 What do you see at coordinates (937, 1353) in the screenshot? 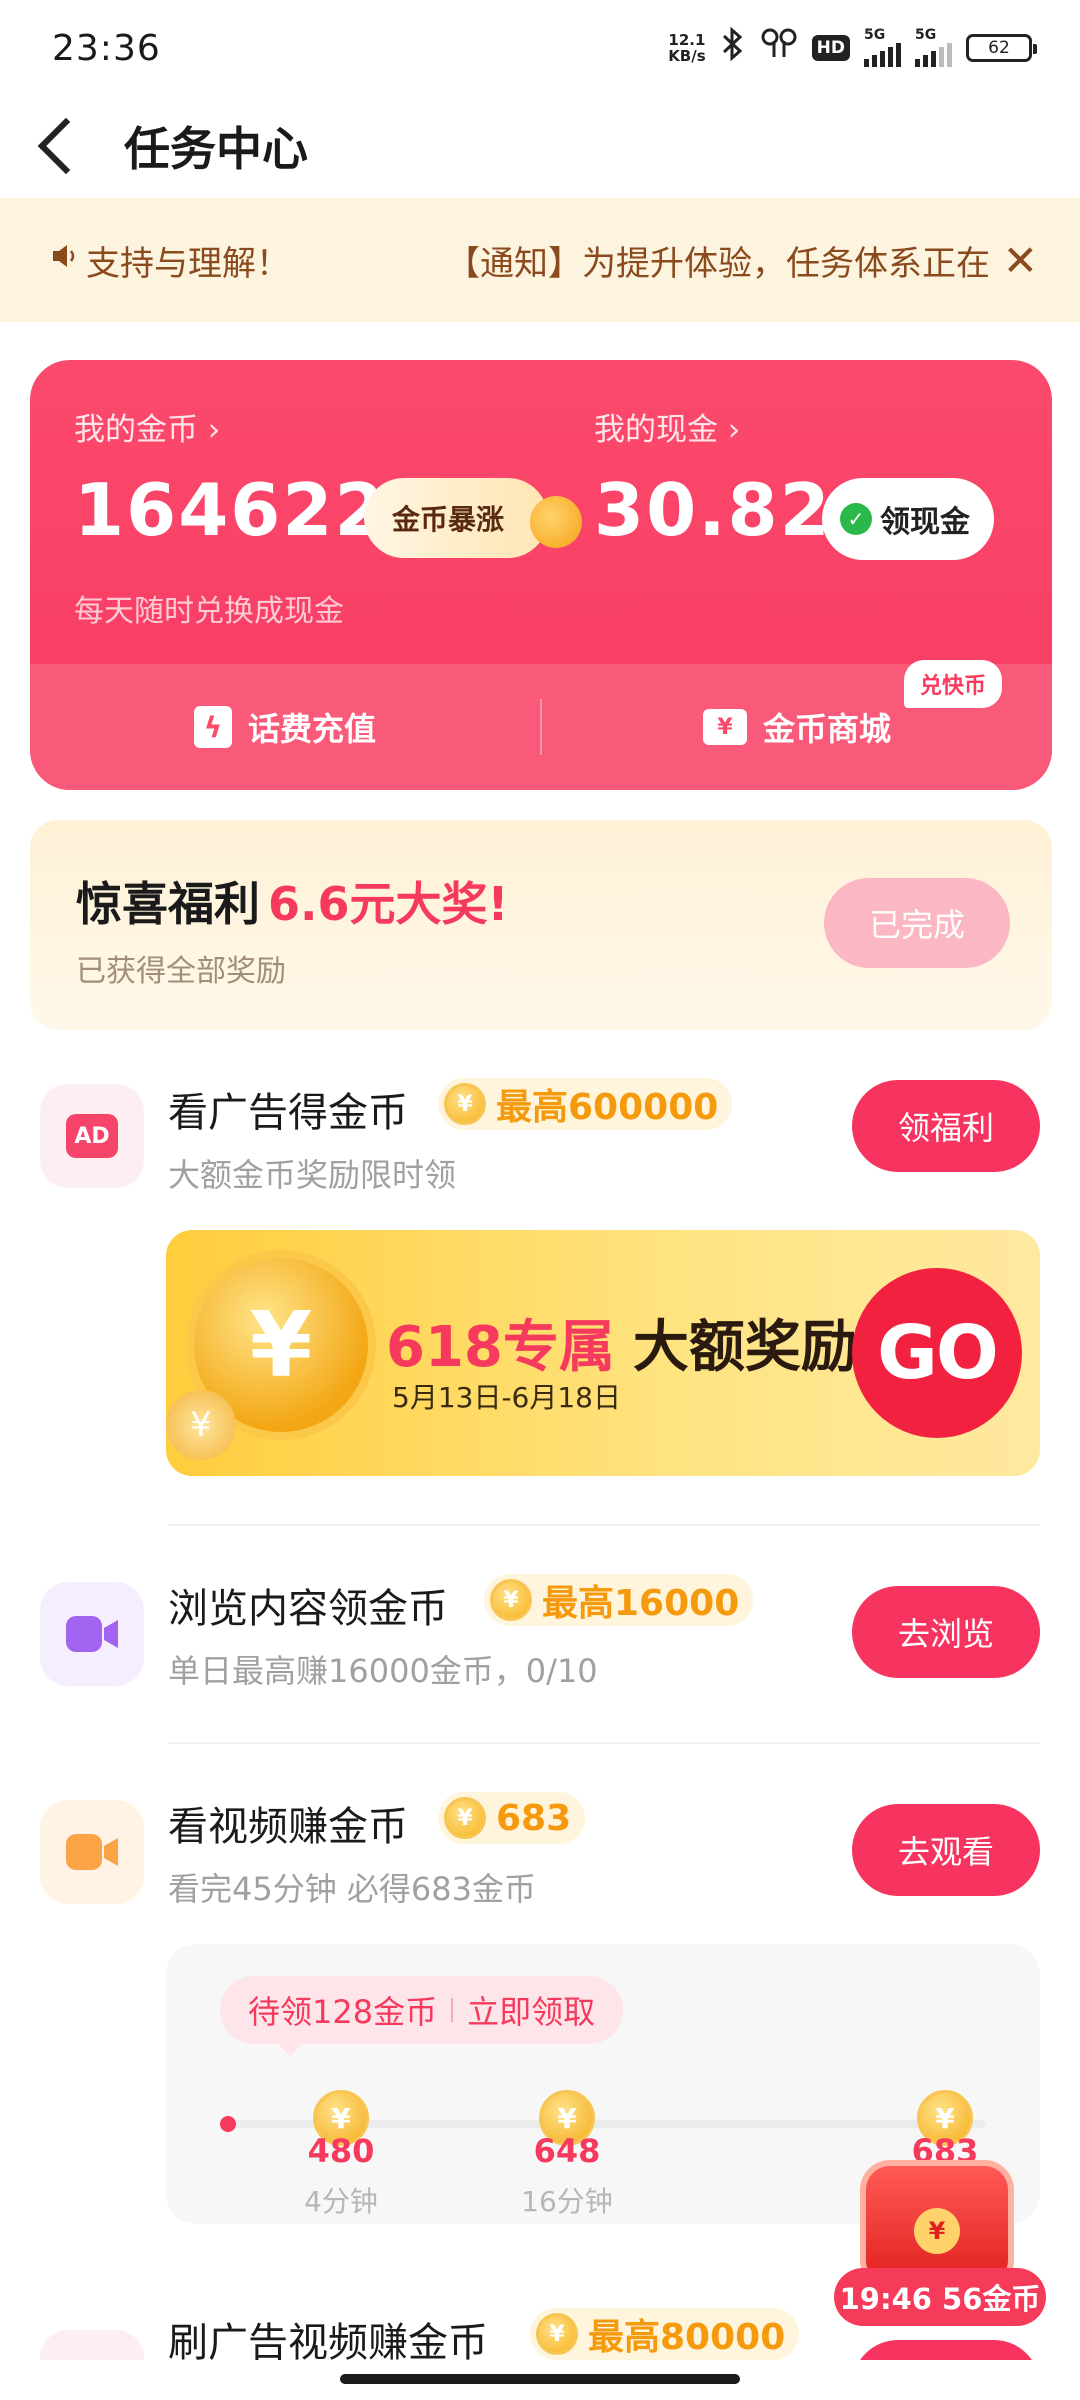
I see `go-button: GO` at bounding box center [937, 1353].